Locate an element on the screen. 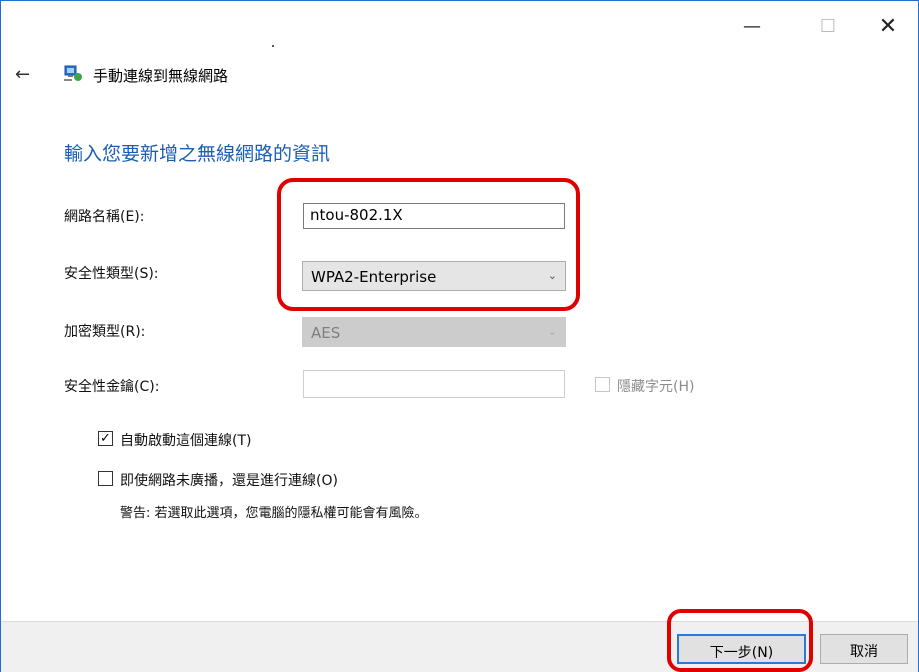  chevron-down-icon: ⌄ is located at coordinates (552, 331).